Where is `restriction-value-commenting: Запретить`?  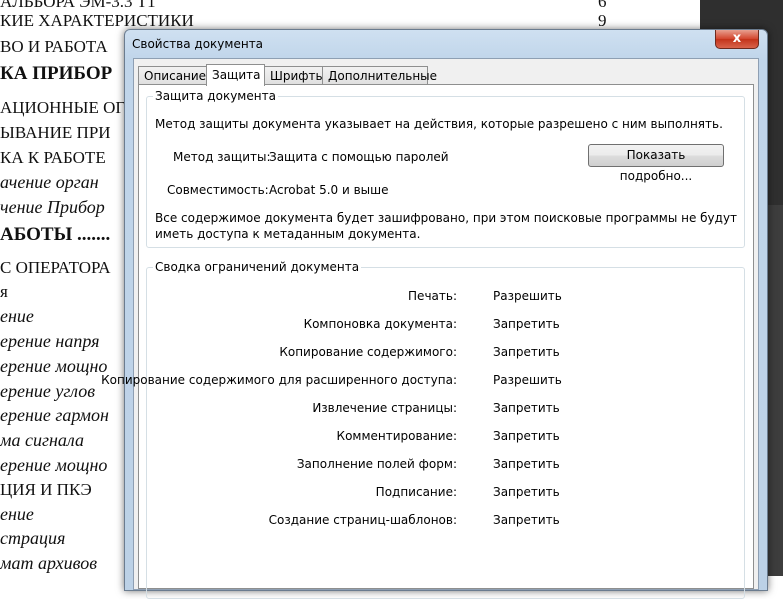 restriction-value-commenting: Запретить is located at coordinates (526, 436).